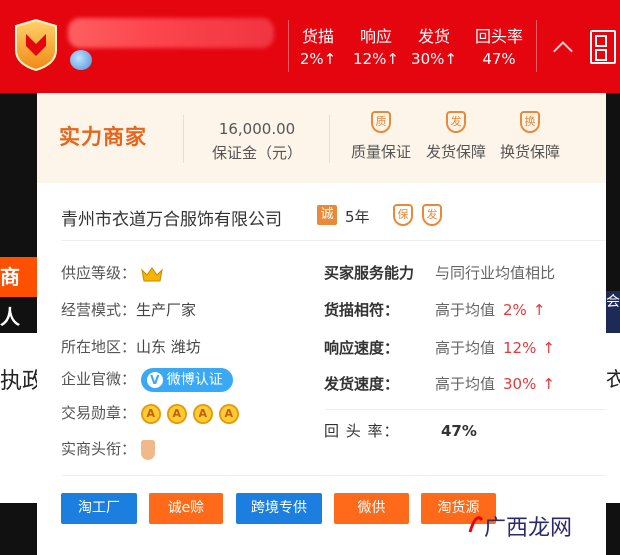 This screenshot has height=555, width=620. I want to click on background-text: 商人, so click(18, 293).